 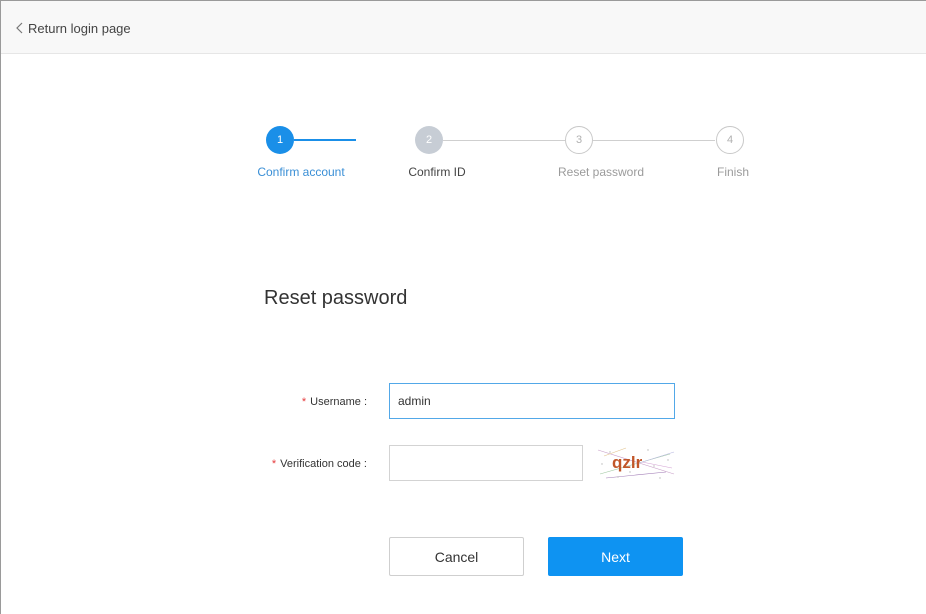 I want to click on step-2-label: Confirm ID, so click(x=437, y=172).